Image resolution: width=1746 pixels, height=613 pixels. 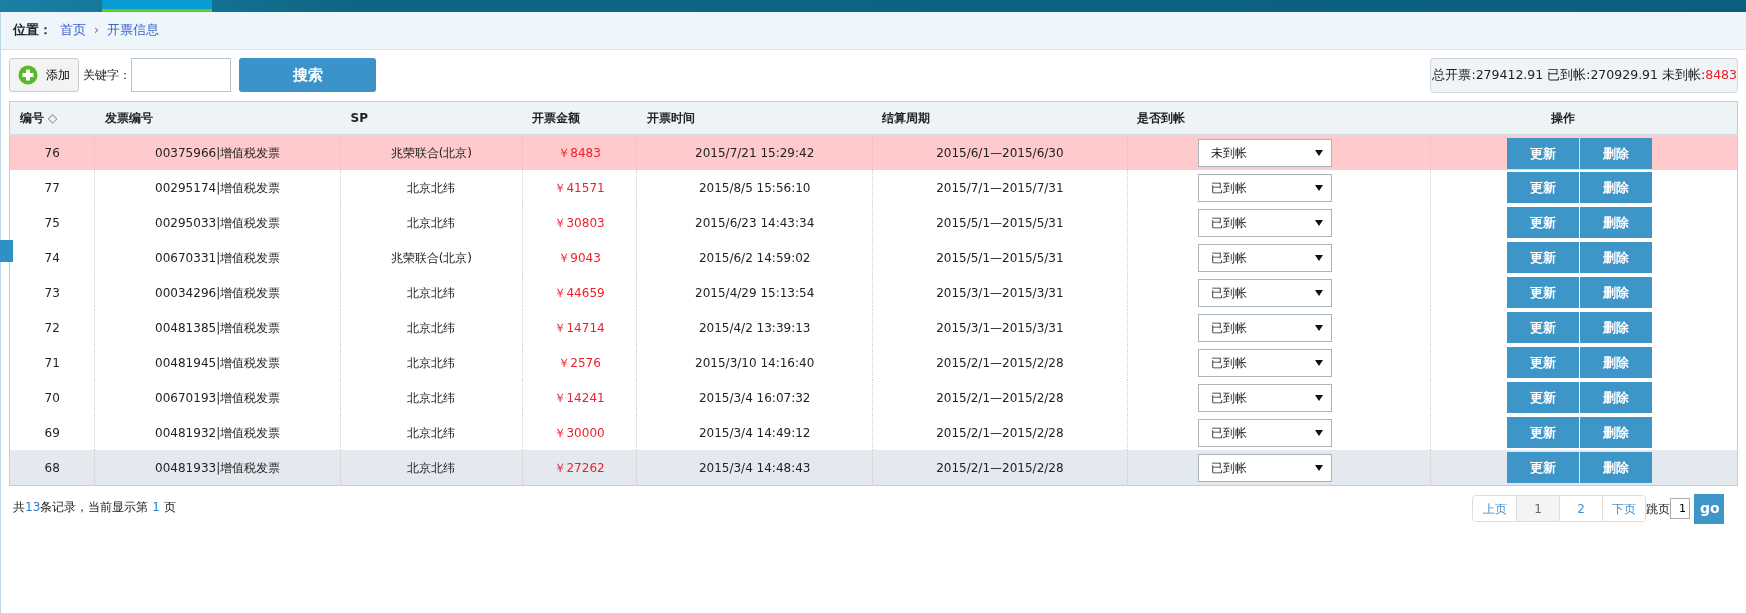 I want to click on table-cell: 2015/3/4 14:48:43, so click(x=754, y=467).